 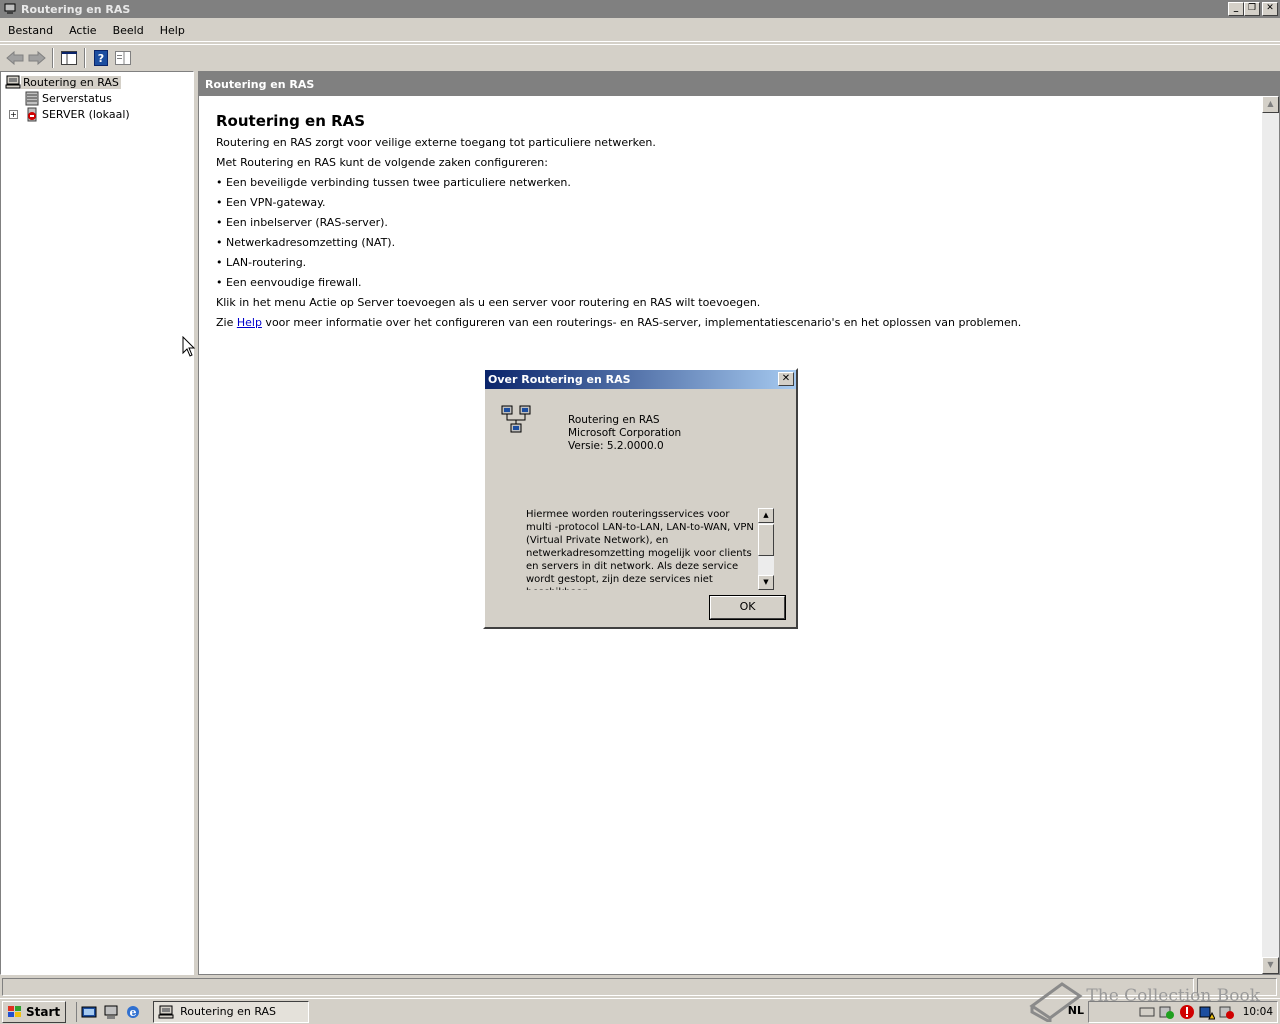 I want to click on menu-actie: Actie, so click(x=83, y=30).